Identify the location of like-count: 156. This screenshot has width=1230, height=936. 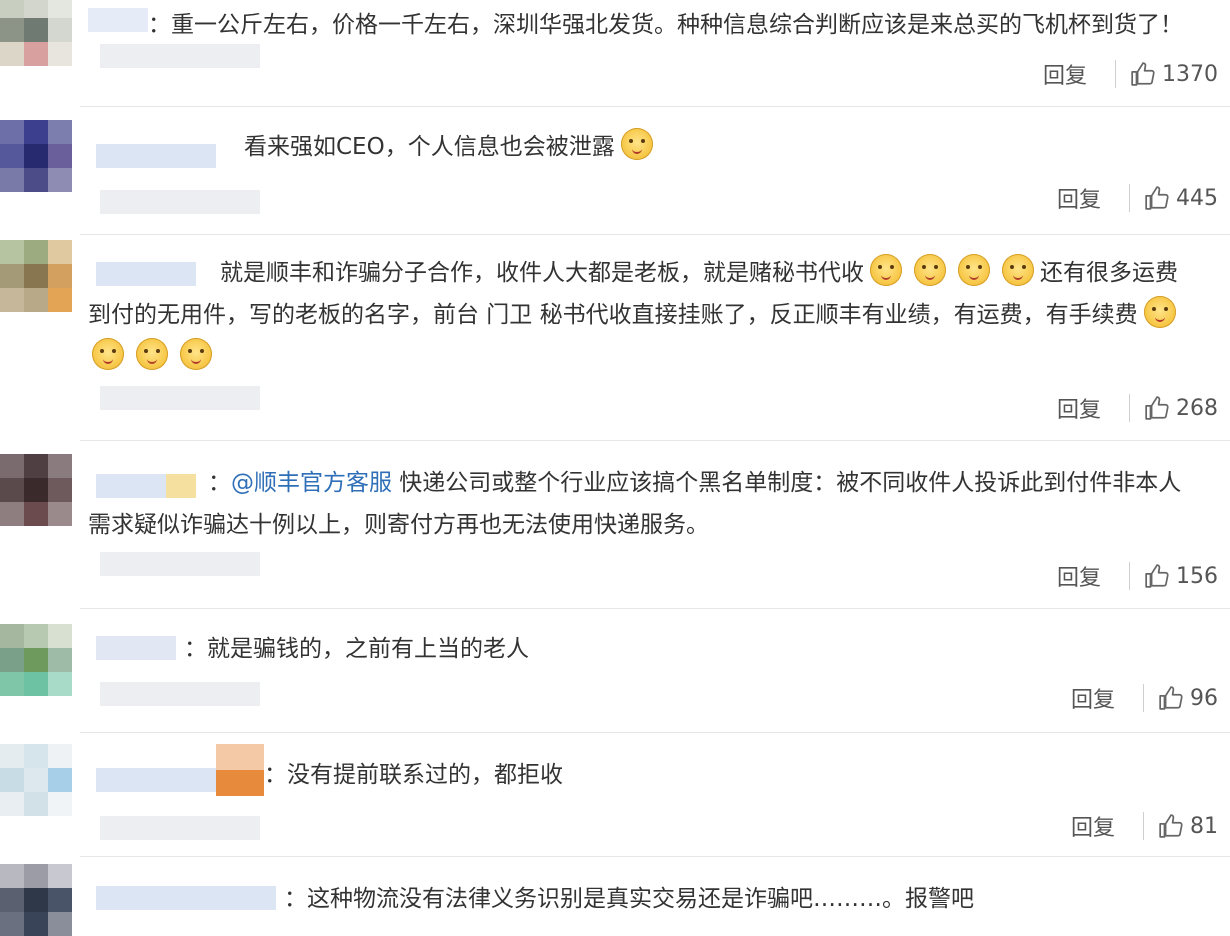
(1197, 576).